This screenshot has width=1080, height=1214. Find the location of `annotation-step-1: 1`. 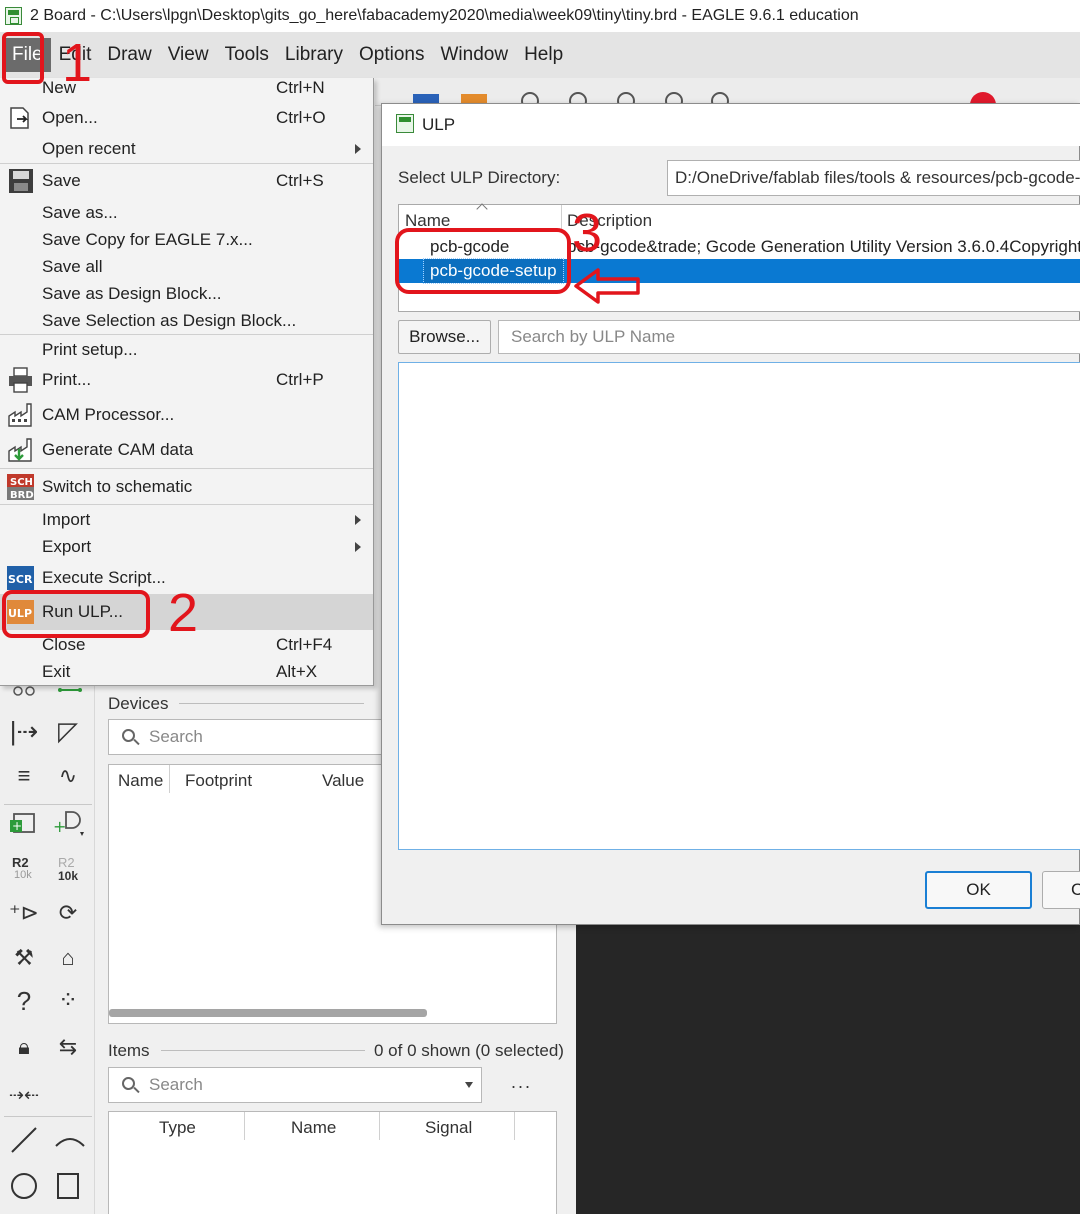

annotation-step-1: 1 is located at coordinates (77, 63).